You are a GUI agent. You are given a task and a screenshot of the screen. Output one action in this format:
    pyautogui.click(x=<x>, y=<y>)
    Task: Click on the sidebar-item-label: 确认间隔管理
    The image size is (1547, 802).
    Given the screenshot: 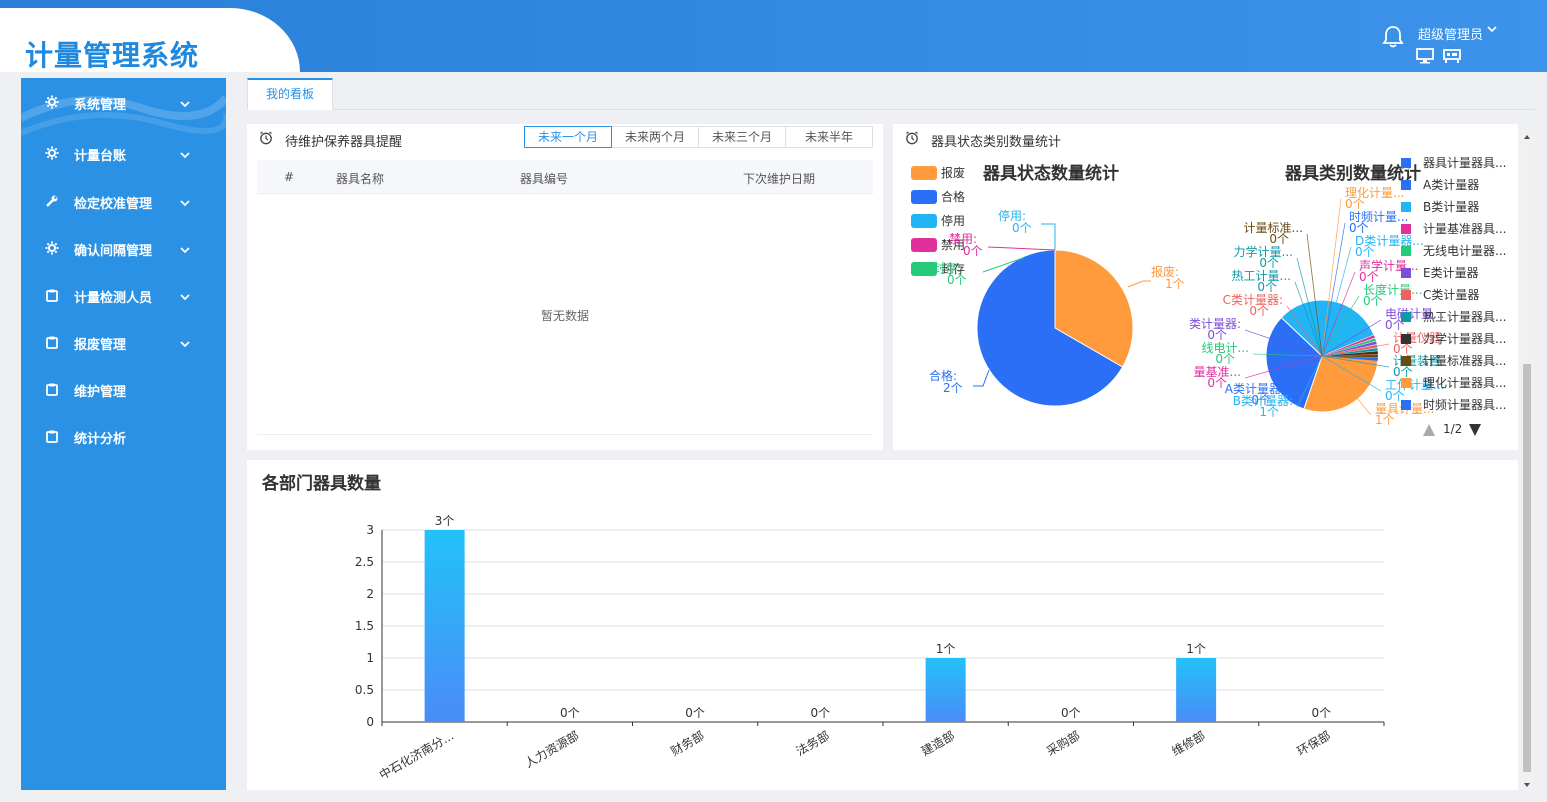 What is the action you would take?
    pyautogui.click(x=113, y=251)
    